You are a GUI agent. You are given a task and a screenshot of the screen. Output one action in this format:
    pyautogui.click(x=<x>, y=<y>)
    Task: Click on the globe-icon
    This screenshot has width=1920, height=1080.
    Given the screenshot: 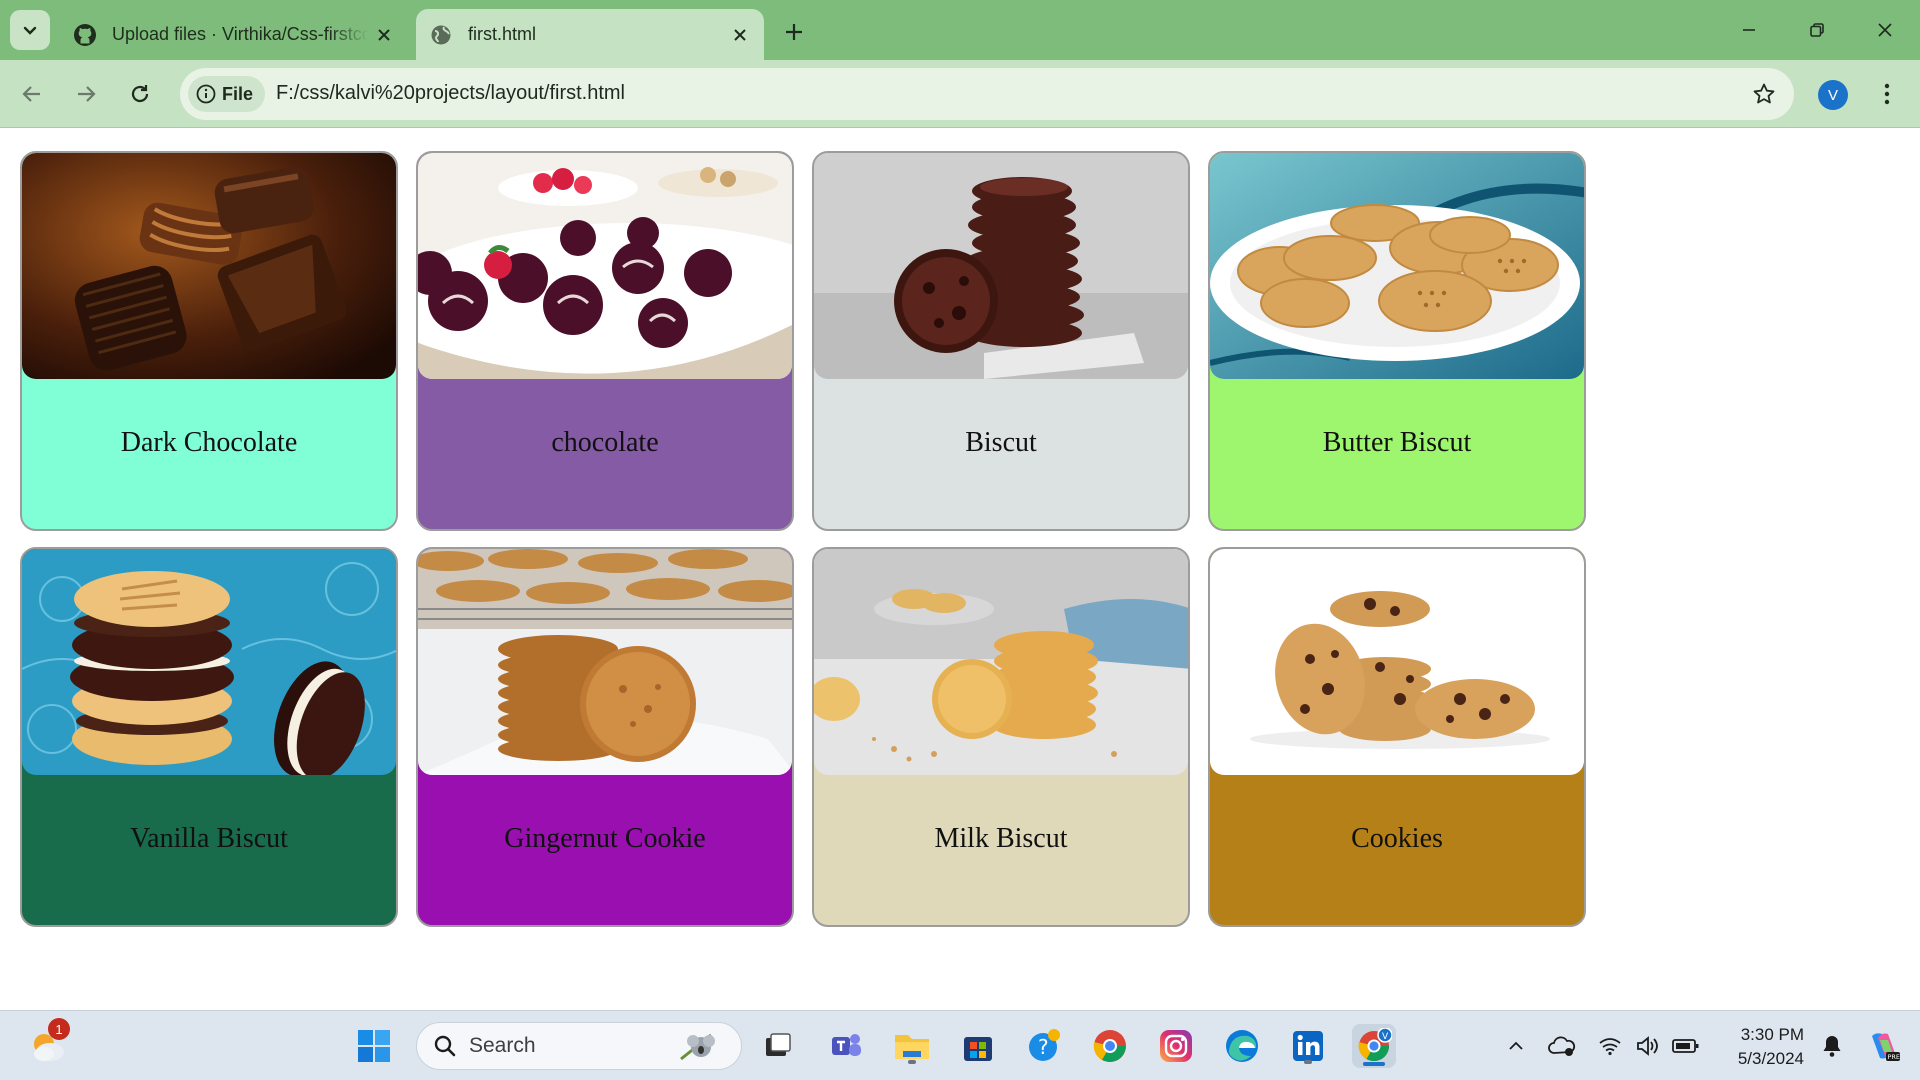 What is the action you would take?
    pyautogui.click(x=441, y=35)
    